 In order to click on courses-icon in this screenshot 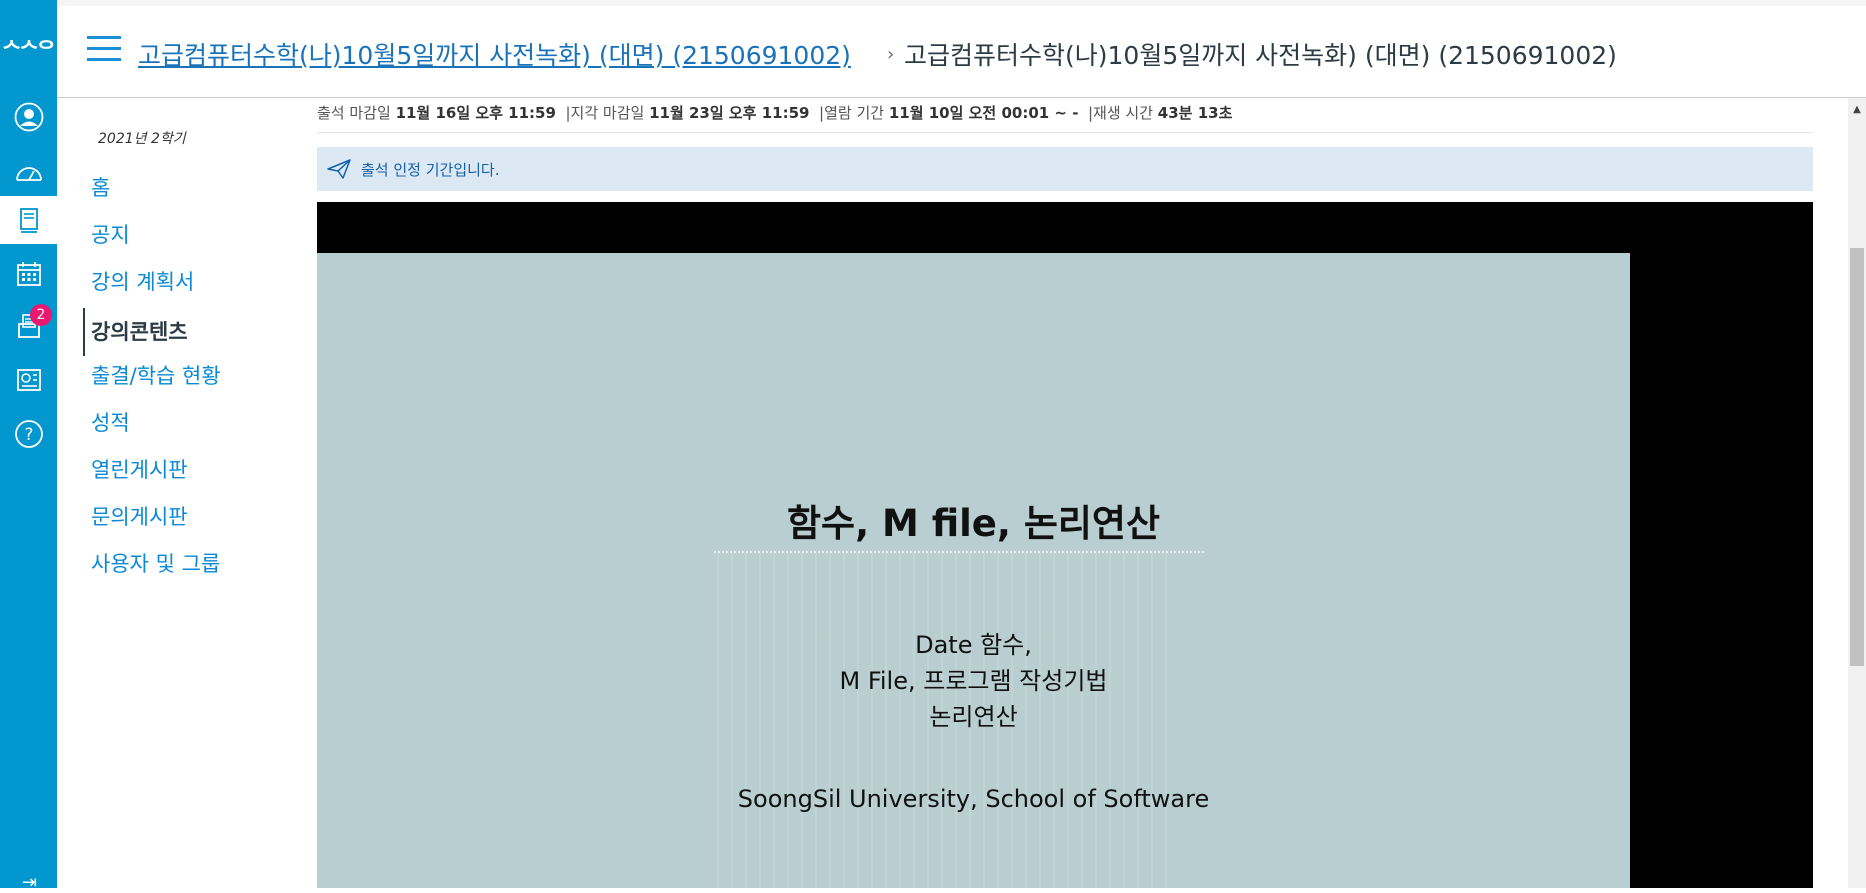, I will do `click(28, 220)`.